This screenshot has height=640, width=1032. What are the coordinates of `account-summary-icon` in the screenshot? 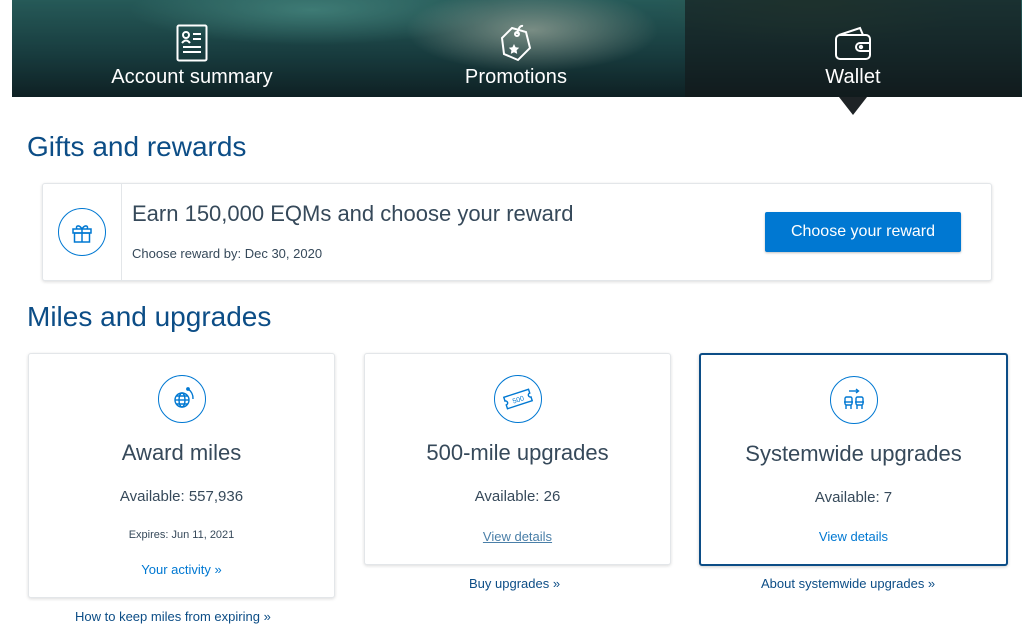 It's located at (192, 43).